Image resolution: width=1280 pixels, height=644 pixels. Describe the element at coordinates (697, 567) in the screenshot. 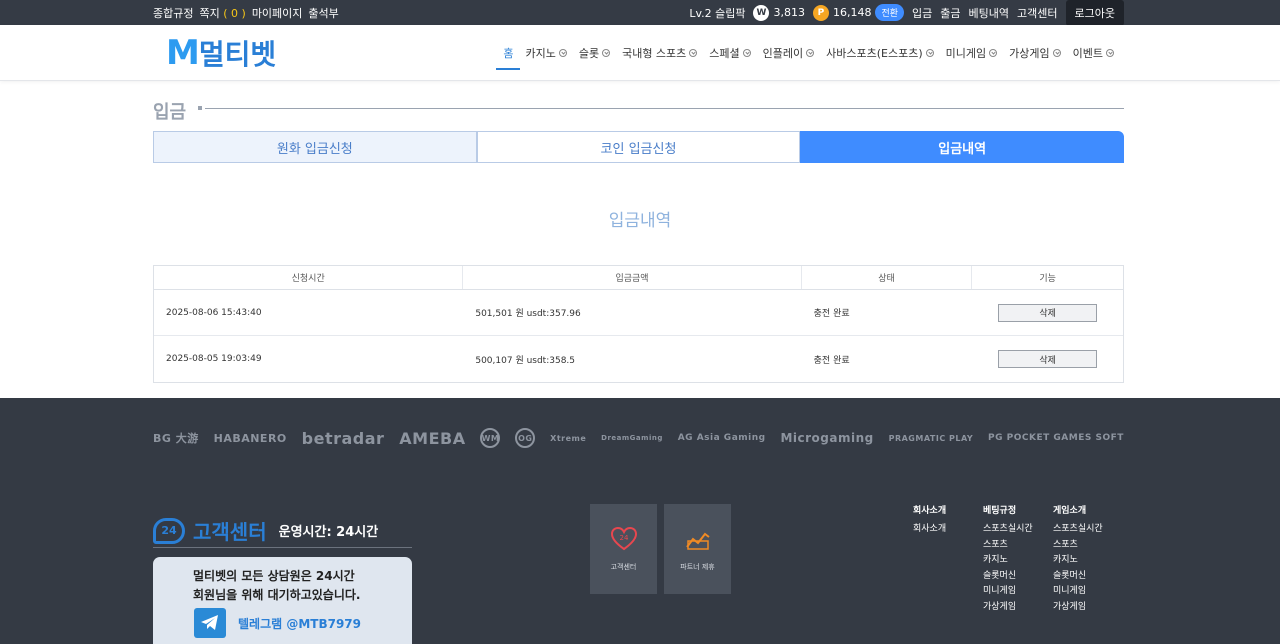

I see `footer-partner-label: 파트너 제휴` at that location.